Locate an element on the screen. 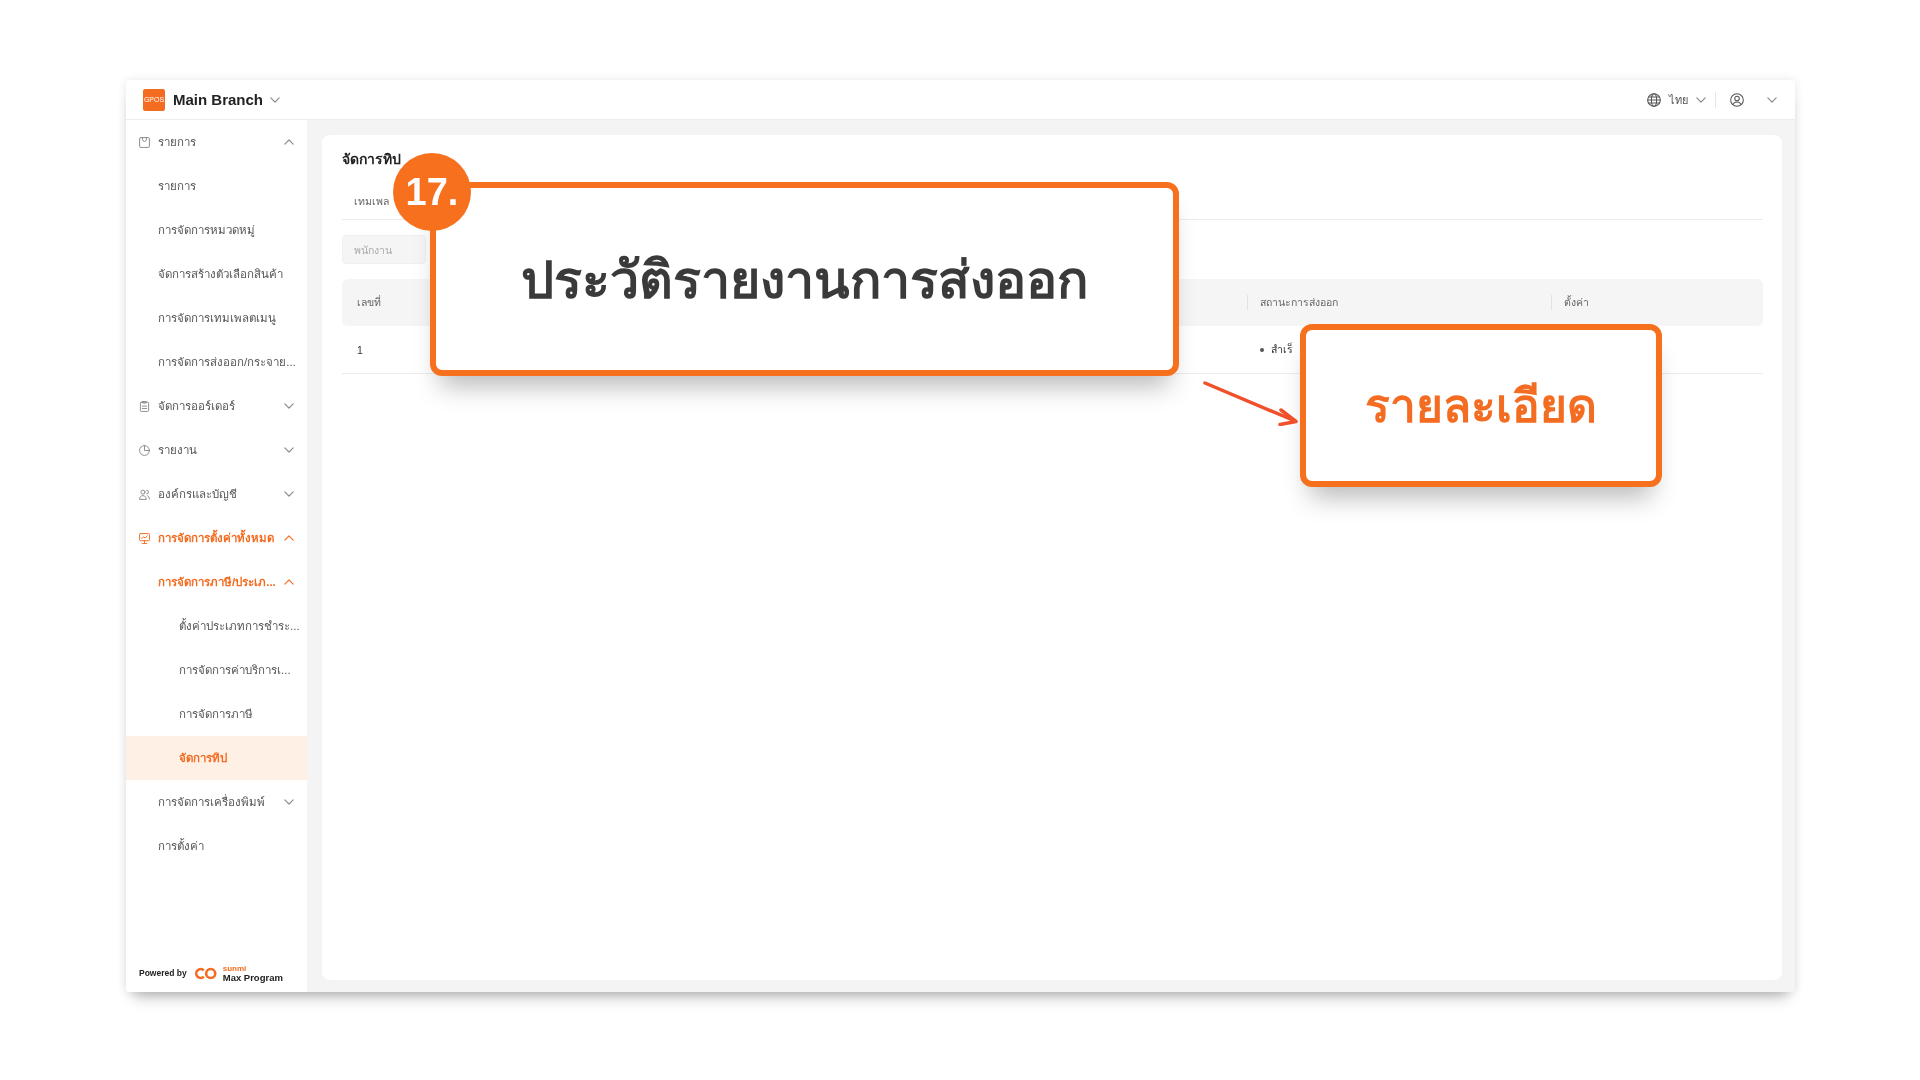 The image size is (1920, 1080). brand-name: Max Program is located at coordinates (252, 977).